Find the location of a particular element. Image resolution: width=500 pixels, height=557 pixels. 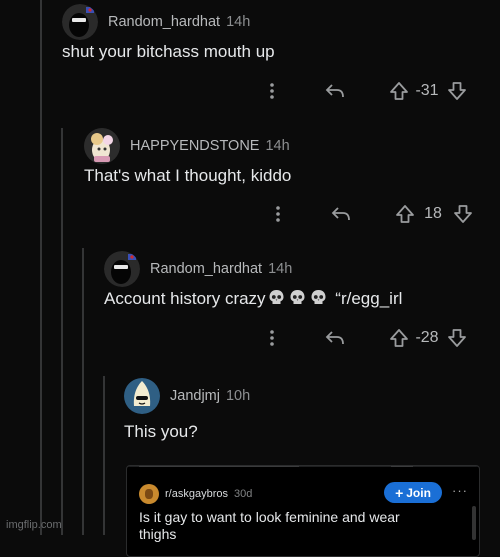

subreddit-name: r/askgaybros is located at coordinates (196, 494).